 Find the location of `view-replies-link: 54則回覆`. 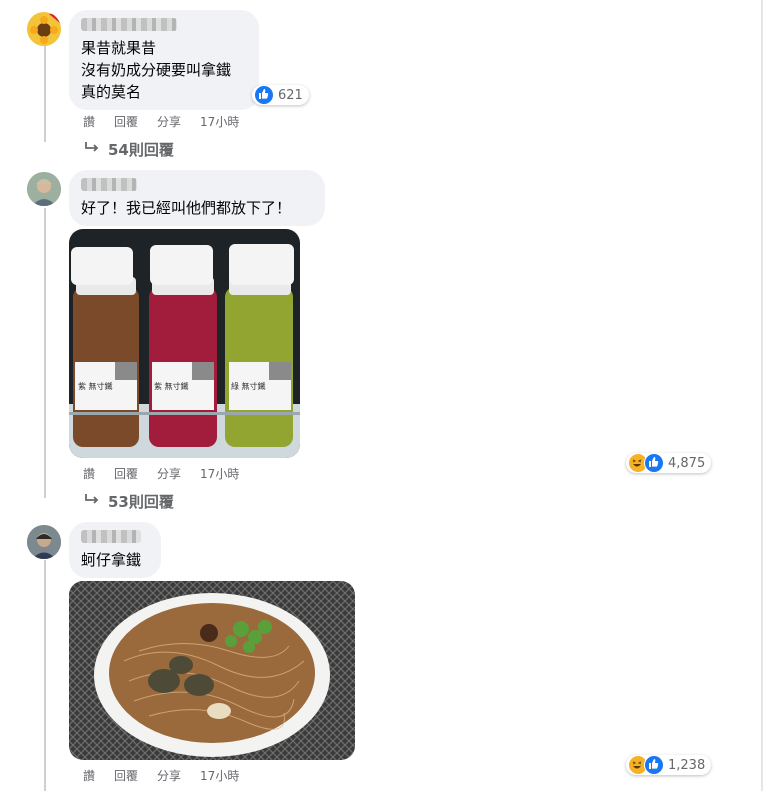

view-replies-link: 54則回覆 is located at coordinates (129, 149).